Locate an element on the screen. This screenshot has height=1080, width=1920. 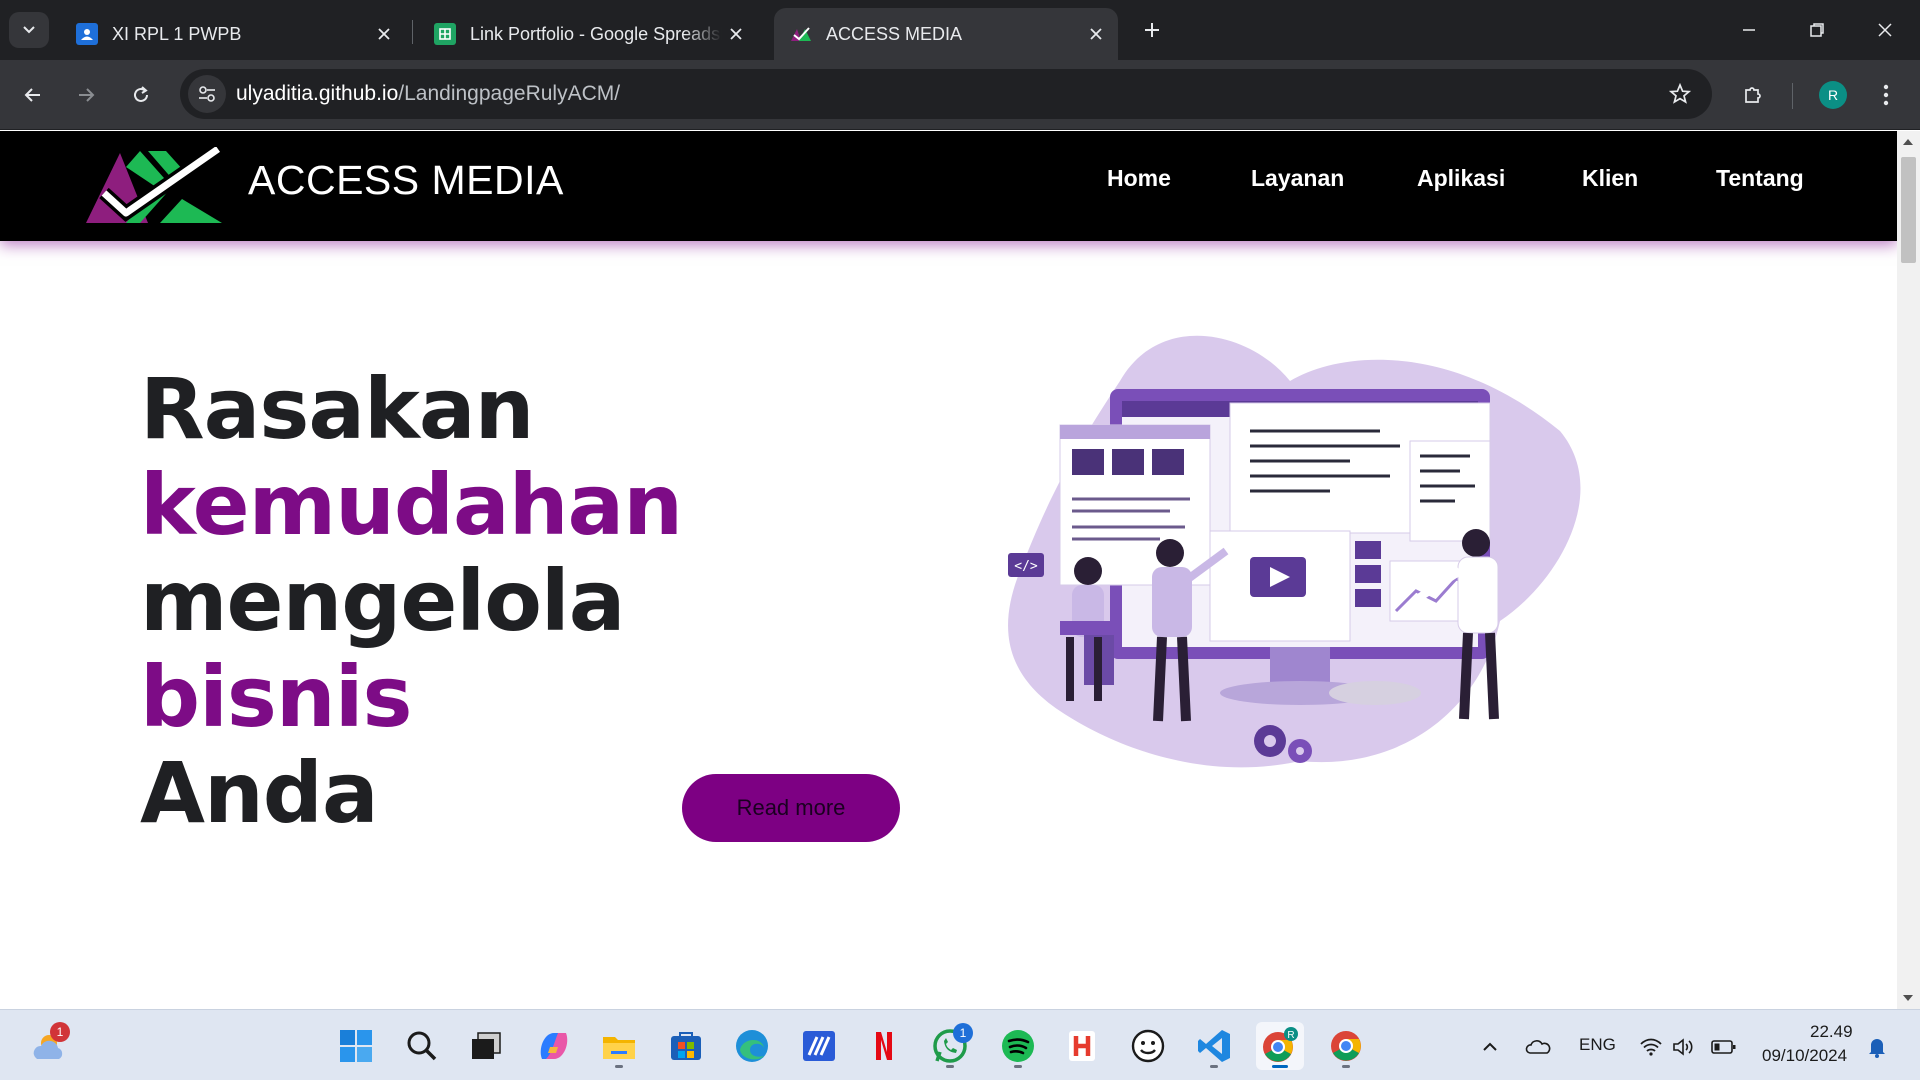
vscode-icon is located at coordinates (1214, 1046).